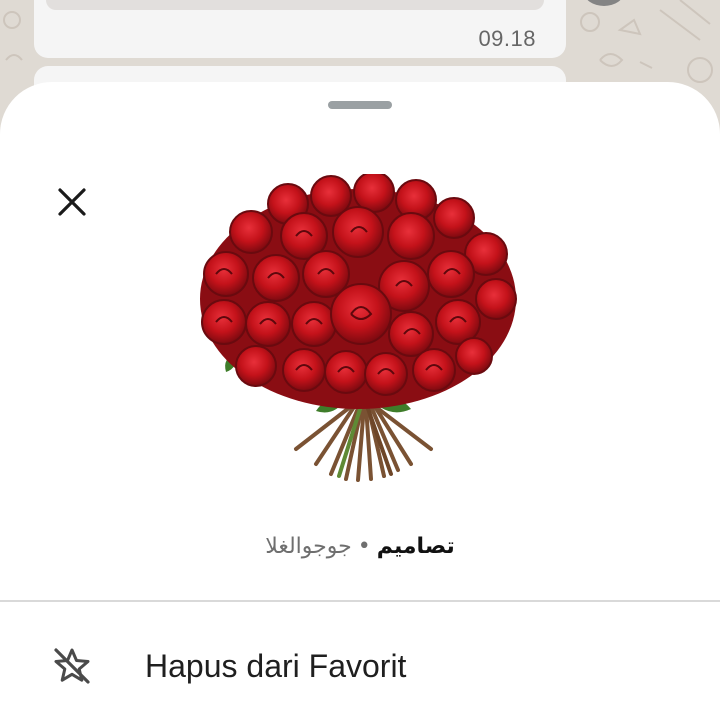  What do you see at coordinates (360, 601) in the screenshot?
I see `divider` at bounding box center [360, 601].